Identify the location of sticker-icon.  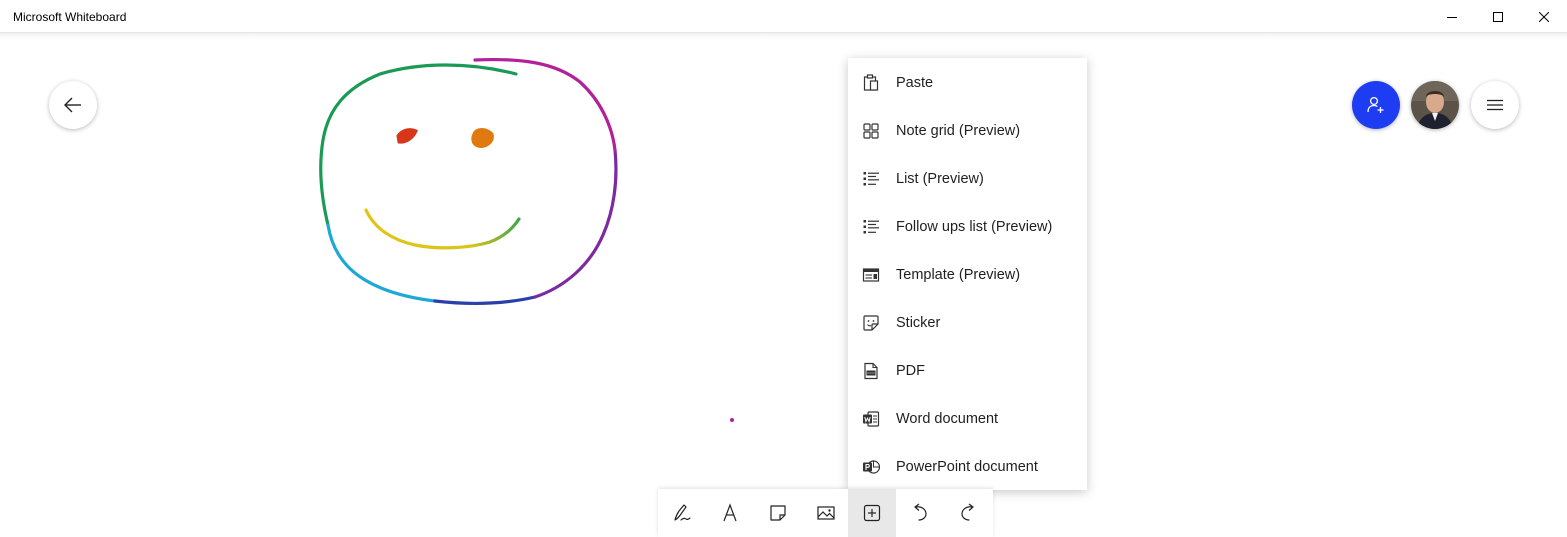
(871, 323).